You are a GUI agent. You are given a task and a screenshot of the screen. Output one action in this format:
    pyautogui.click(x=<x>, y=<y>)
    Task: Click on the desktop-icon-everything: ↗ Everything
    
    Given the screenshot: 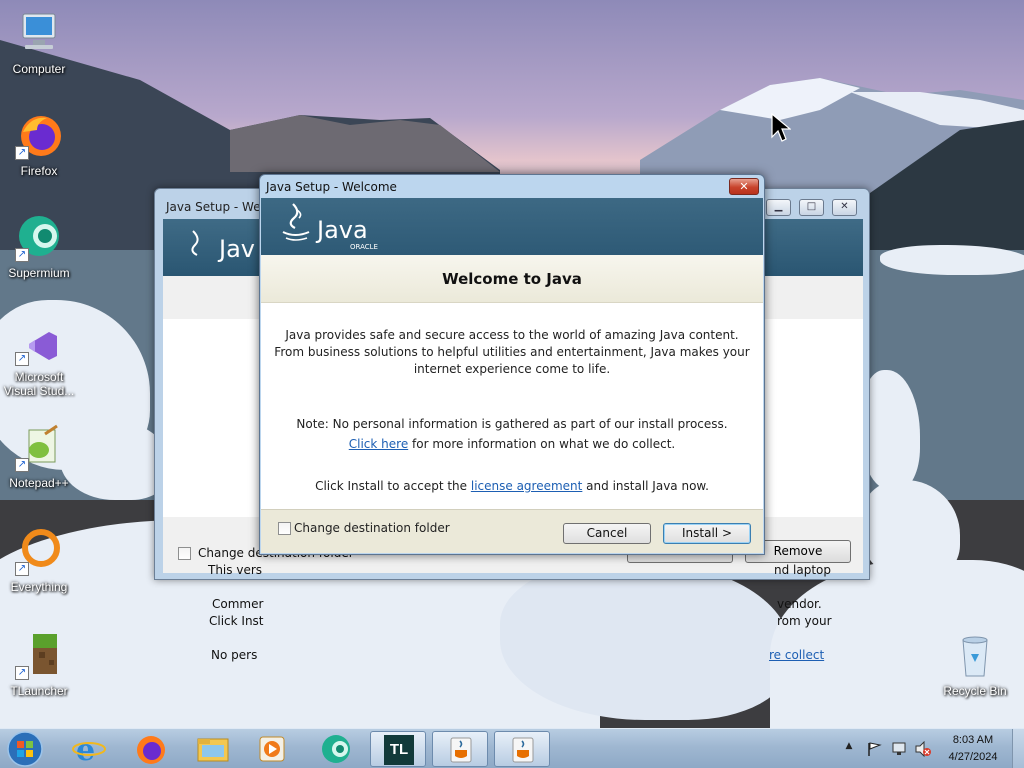 What is the action you would take?
    pyautogui.click(x=39, y=561)
    